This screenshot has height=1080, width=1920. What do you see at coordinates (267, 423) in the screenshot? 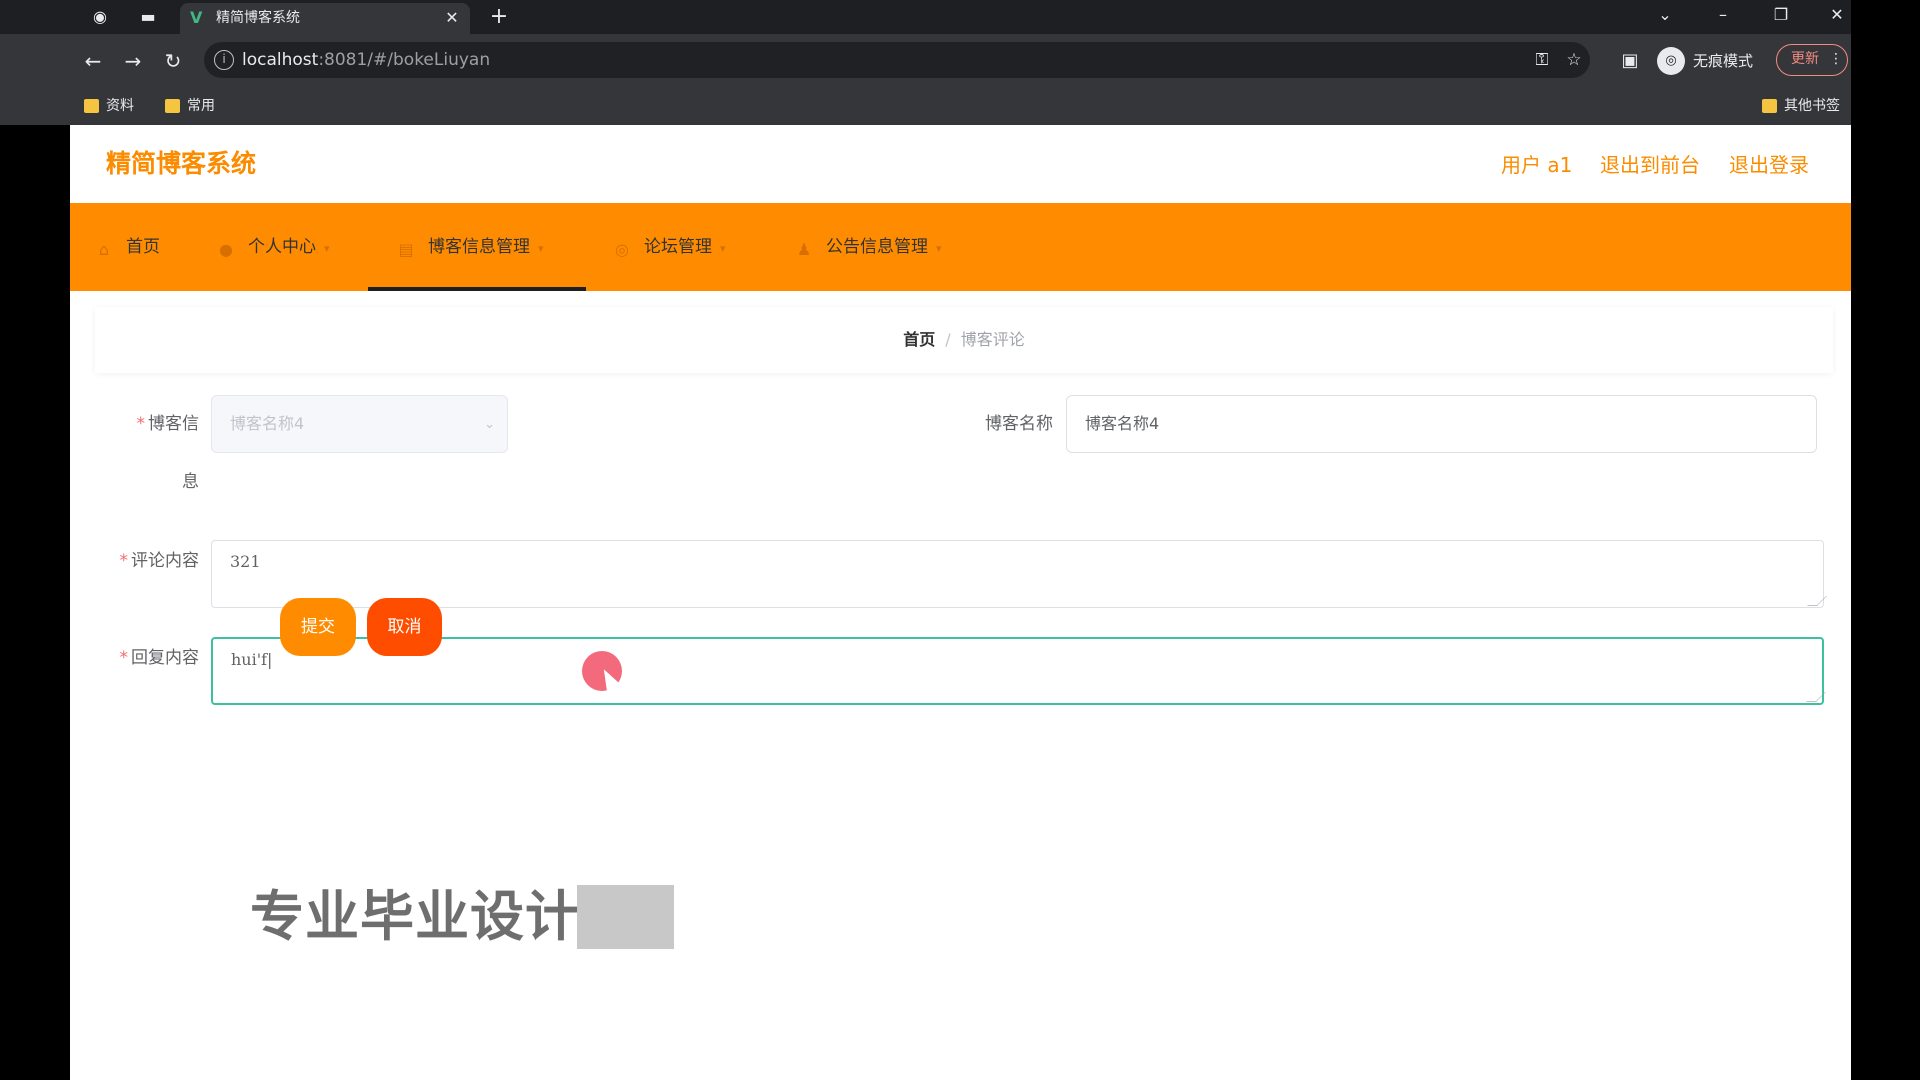
I see `blog-info-select-value: 博客名称4` at bounding box center [267, 423].